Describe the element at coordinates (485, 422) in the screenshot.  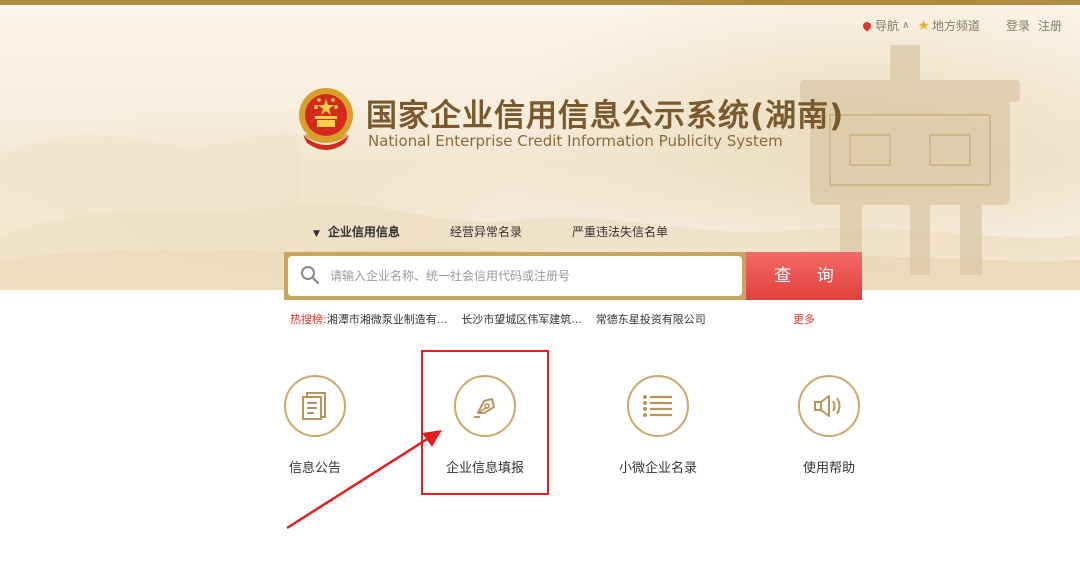
I see `highlight-annotation-box` at that location.